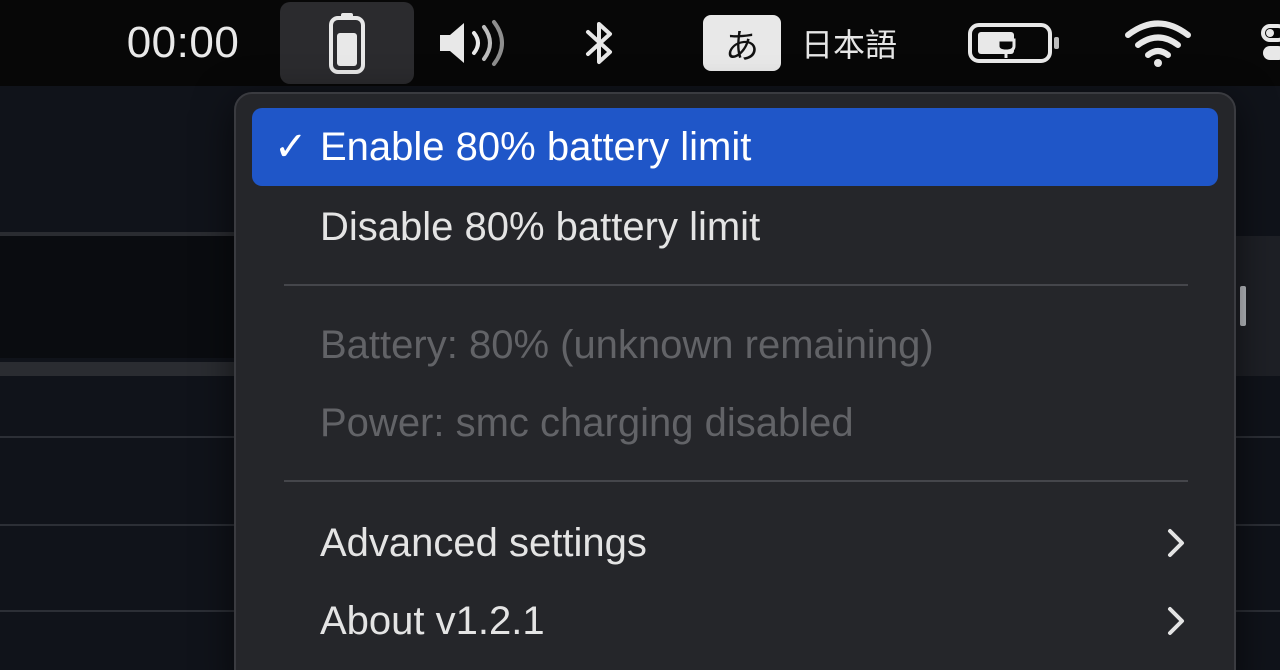 The width and height of the screenshot is (1280, 670). I want to click on input-source-label: 日本語, so click(848, 45).